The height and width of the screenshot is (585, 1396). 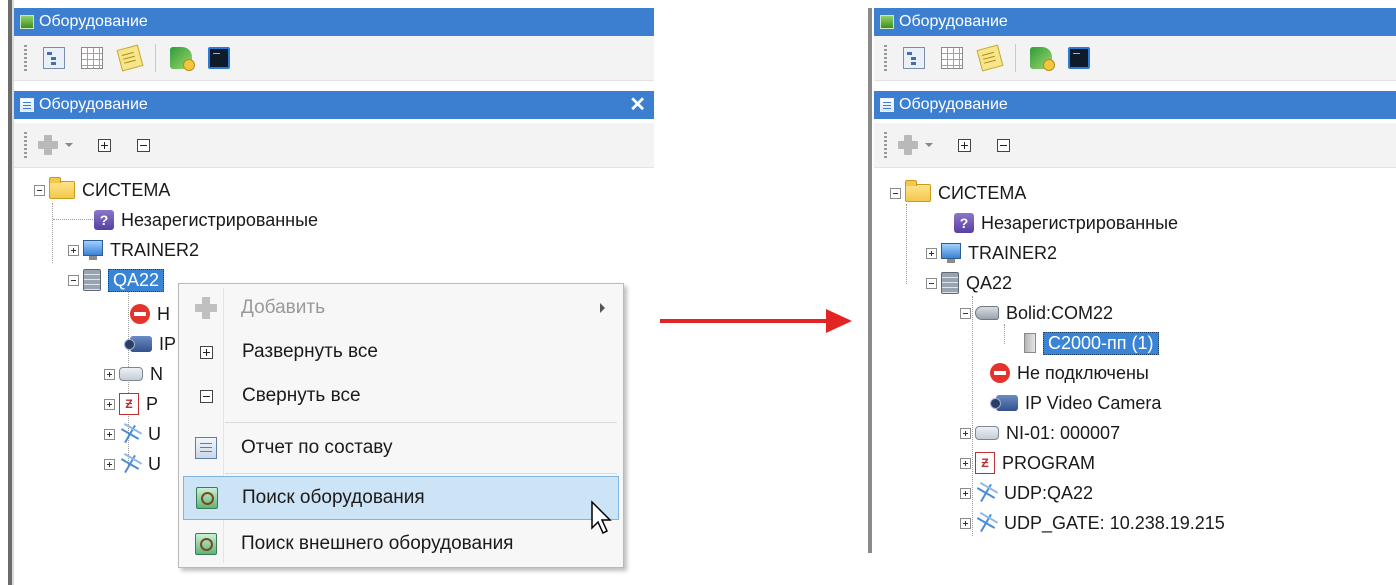 I want to click on menu-item-expand-all: Развернуть все, so click(x=401, y=352).